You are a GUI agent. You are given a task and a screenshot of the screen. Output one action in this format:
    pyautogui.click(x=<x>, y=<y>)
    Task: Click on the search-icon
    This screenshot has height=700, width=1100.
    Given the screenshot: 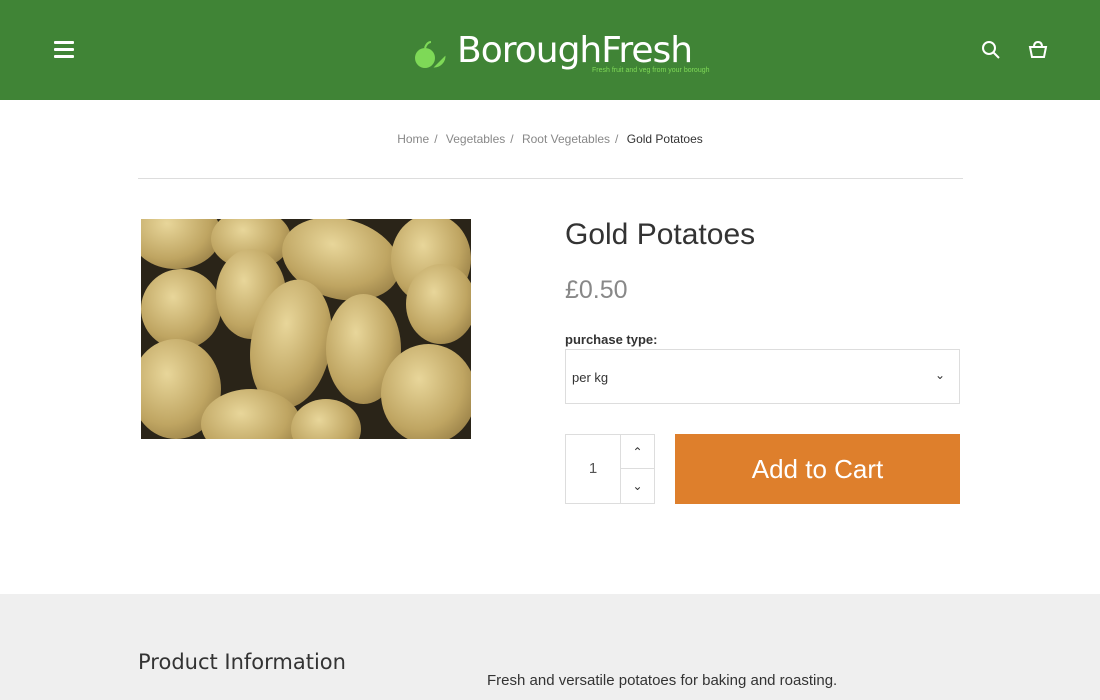 What is the action you would take?
    pyautogui.click(x=991, y=50)
    